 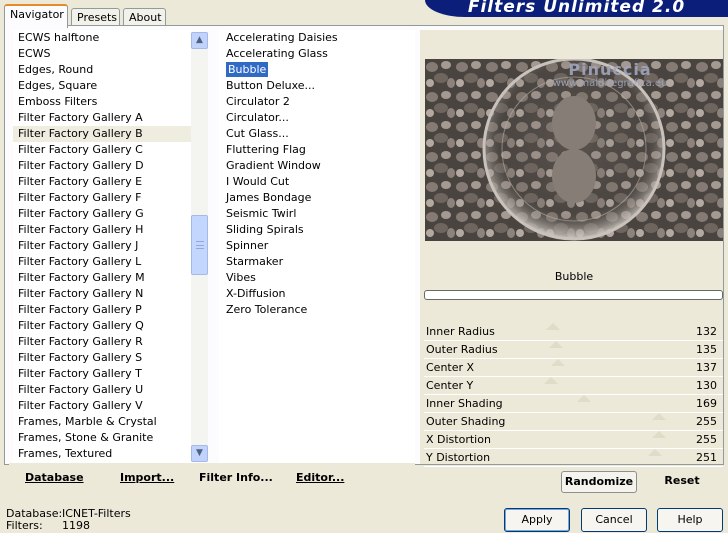 What do you see at coordinates (317, 182) in the screenshot?
I see `filter-item: I Would Cut` at bounding box center [317, 182].